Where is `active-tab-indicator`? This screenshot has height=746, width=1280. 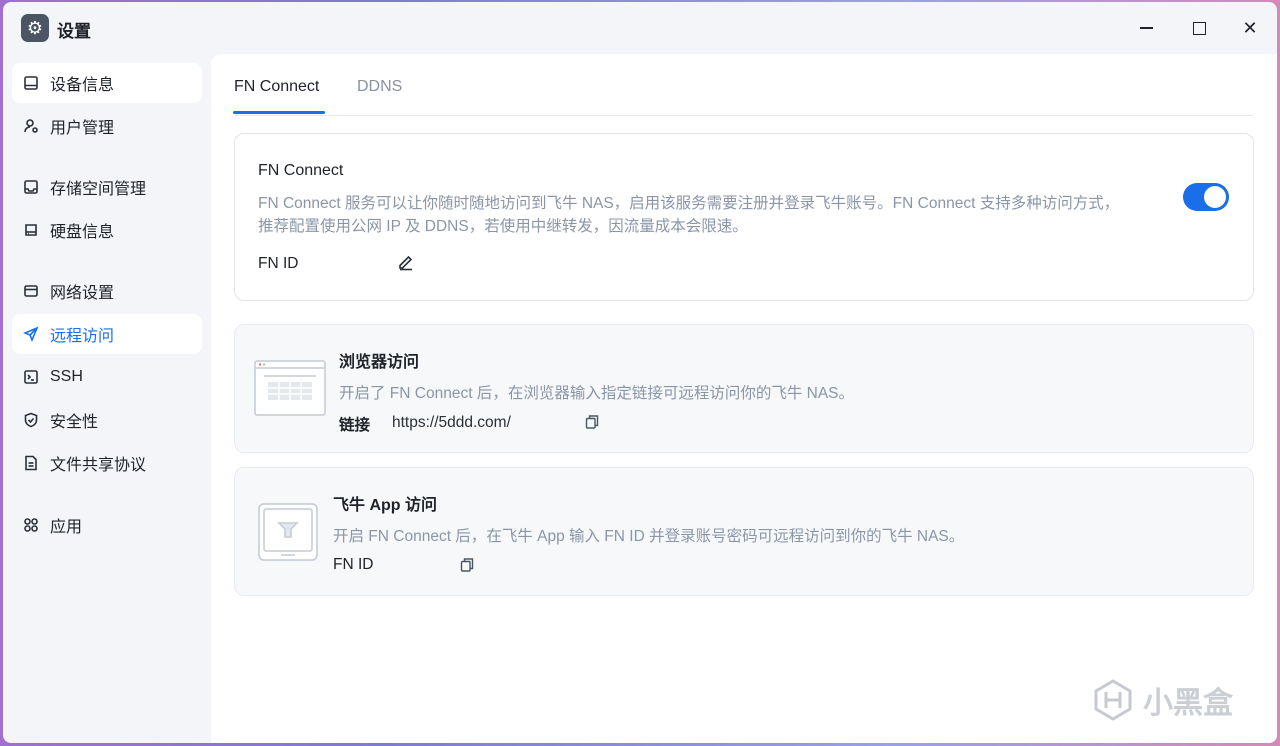
active-tab-indicator is located at coordinates (279, 112).